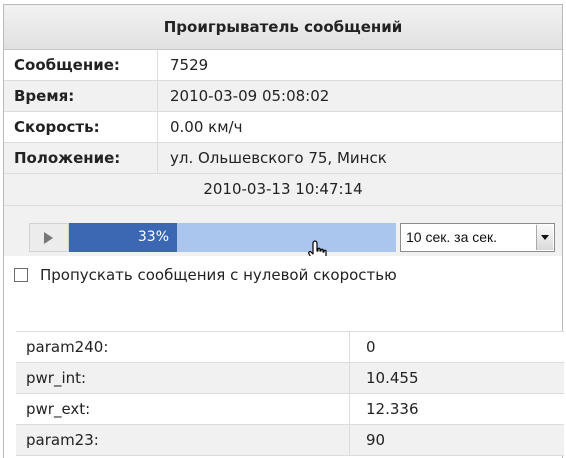 The width and height of the screenshot is (566, 458). Describe the element at coordinates (183, 347) in the screenshot. I see `param-name: param240:` at that location.